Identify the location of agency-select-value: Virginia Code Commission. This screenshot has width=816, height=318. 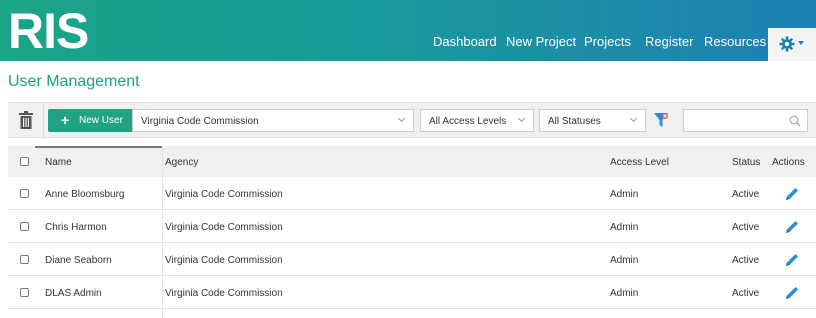
(200, 121).